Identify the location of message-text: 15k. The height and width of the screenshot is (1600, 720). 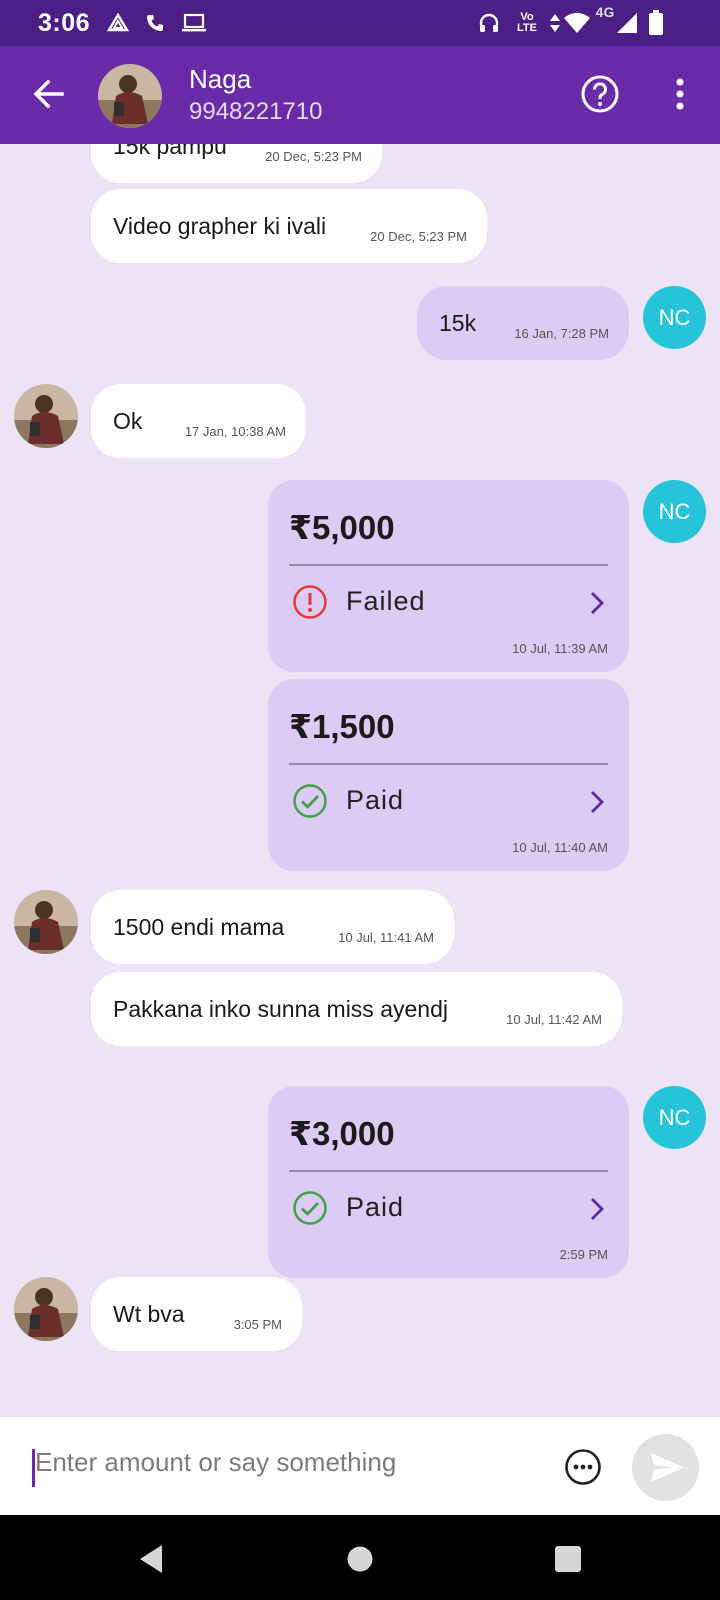
(458, 323).